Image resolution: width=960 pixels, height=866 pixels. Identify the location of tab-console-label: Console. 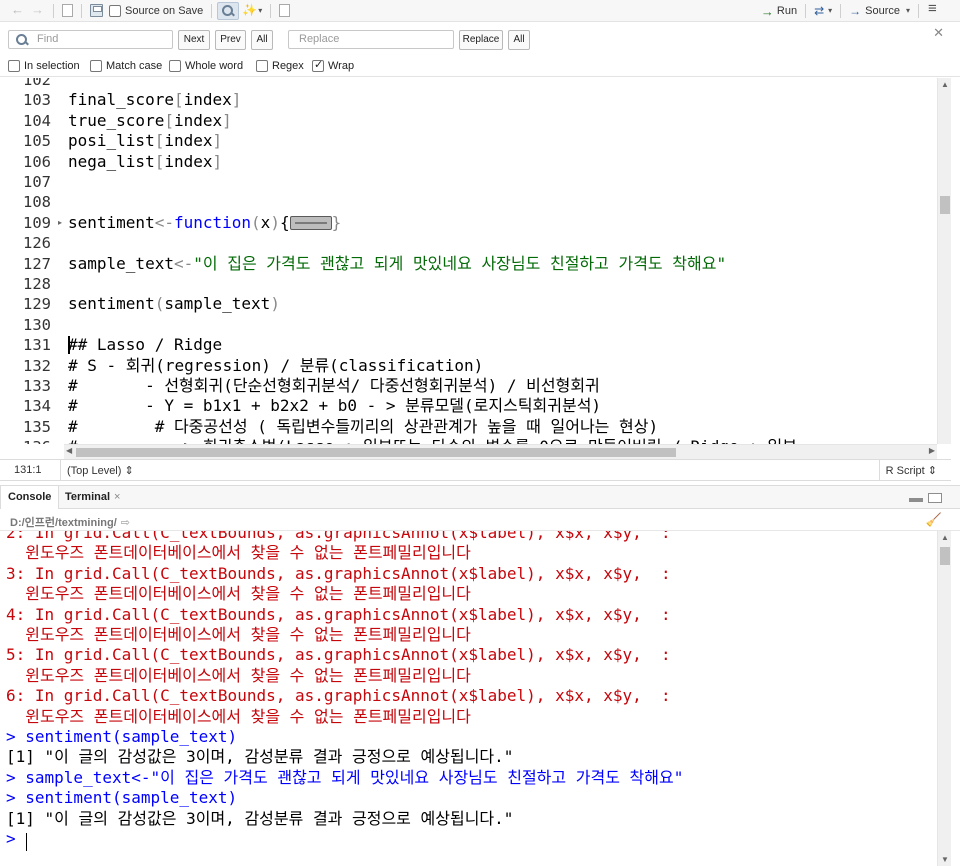
(30, 497).